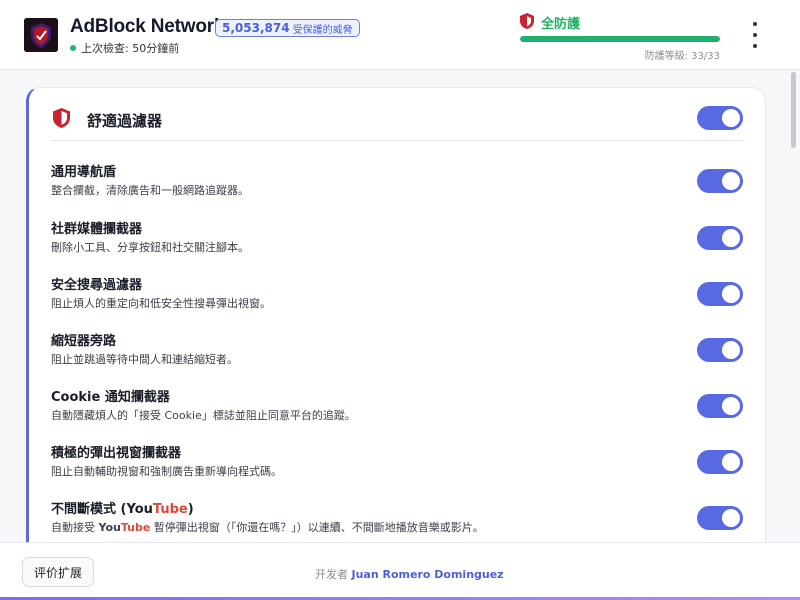  What do you see at coordinates (720, 118) in the screenshot?
I see `master-filter-toggle` at bounding box center [720, 118].